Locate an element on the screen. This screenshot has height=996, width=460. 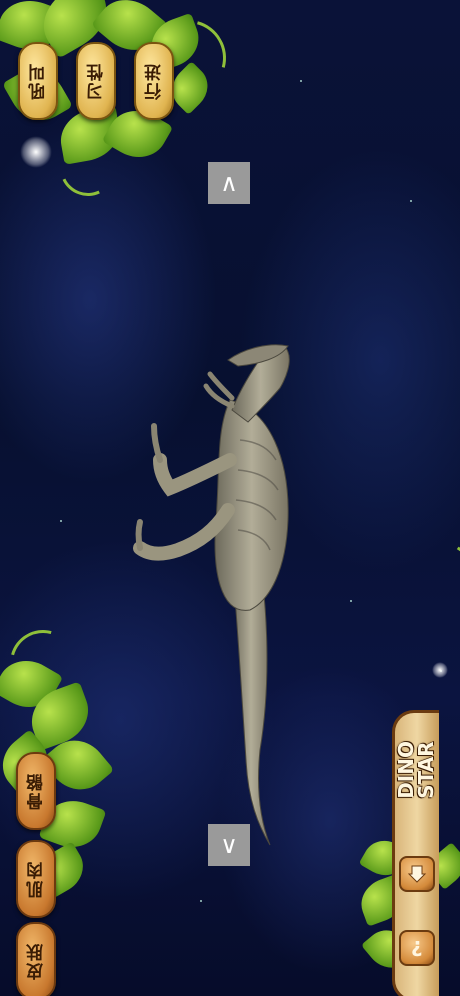
help-icon: ? is located at coordinates (417, 948).